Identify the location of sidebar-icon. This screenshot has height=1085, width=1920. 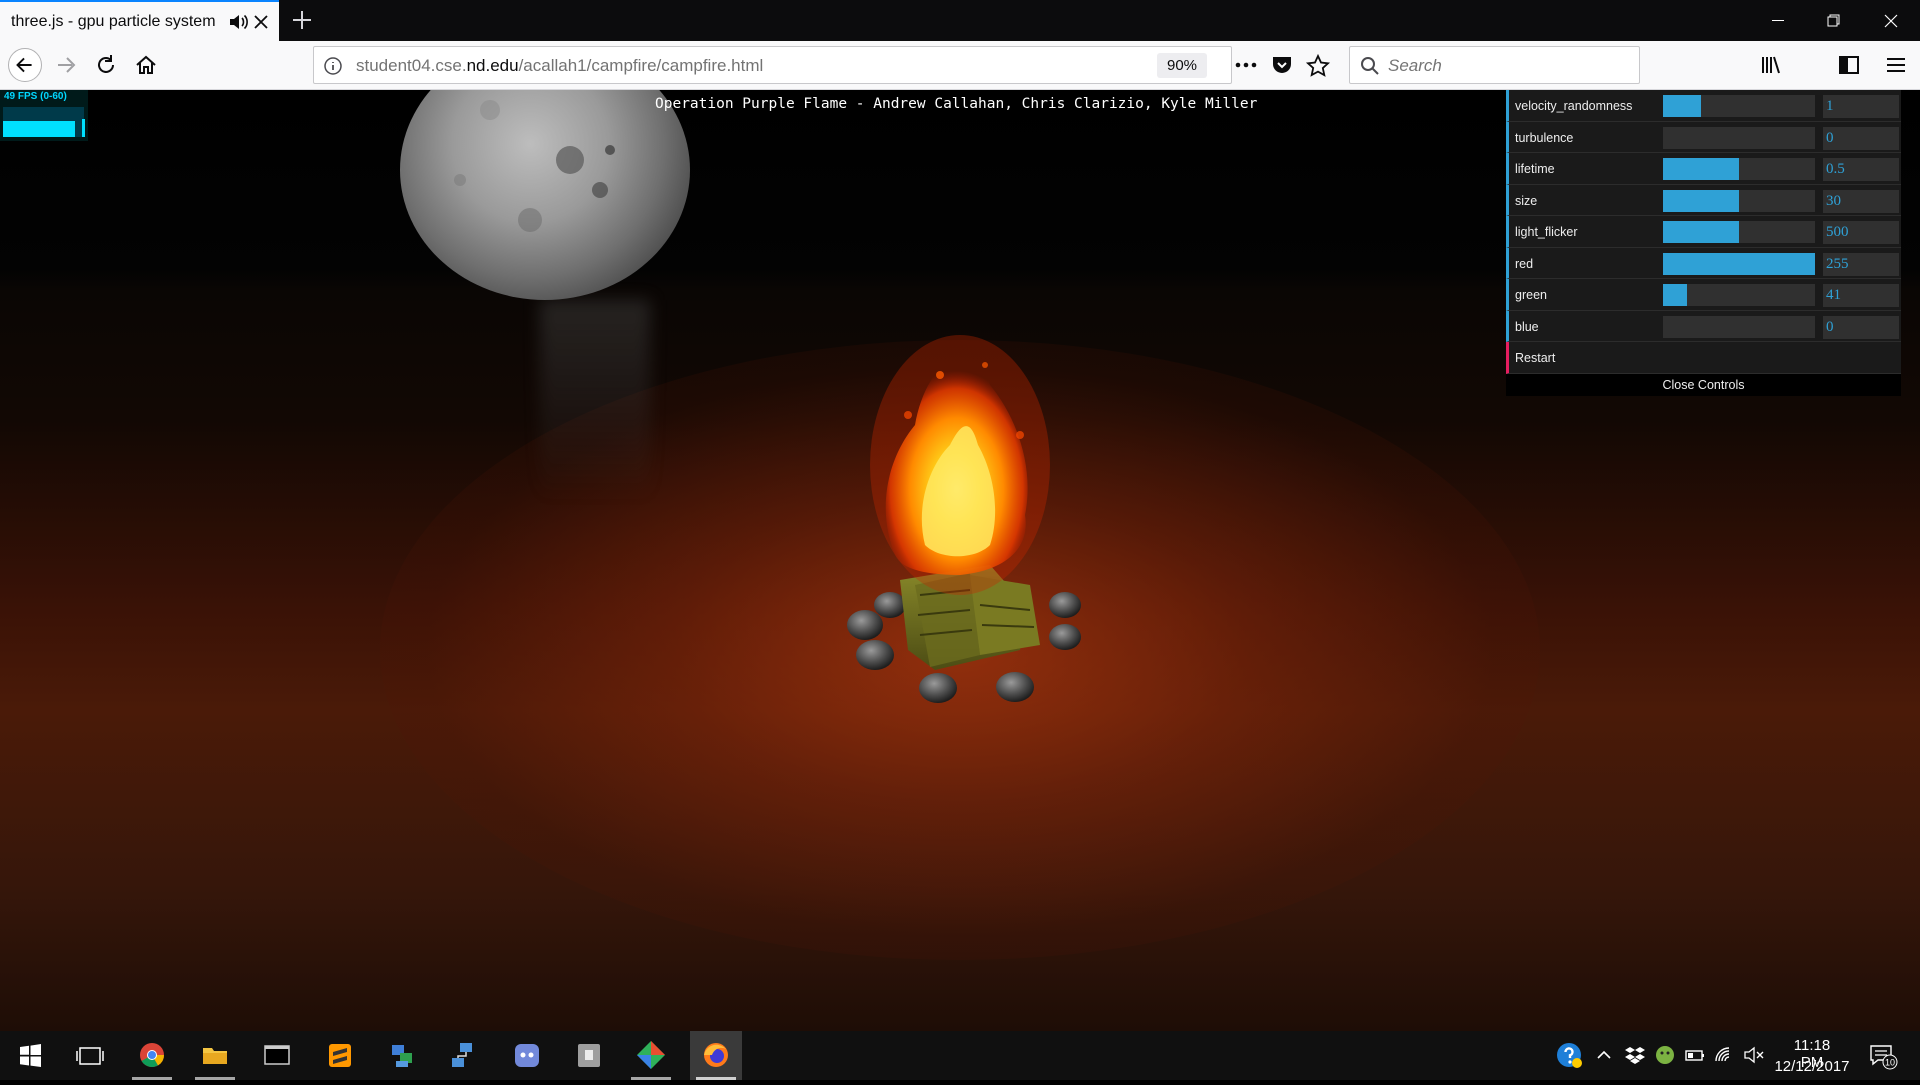
(1849, 65).